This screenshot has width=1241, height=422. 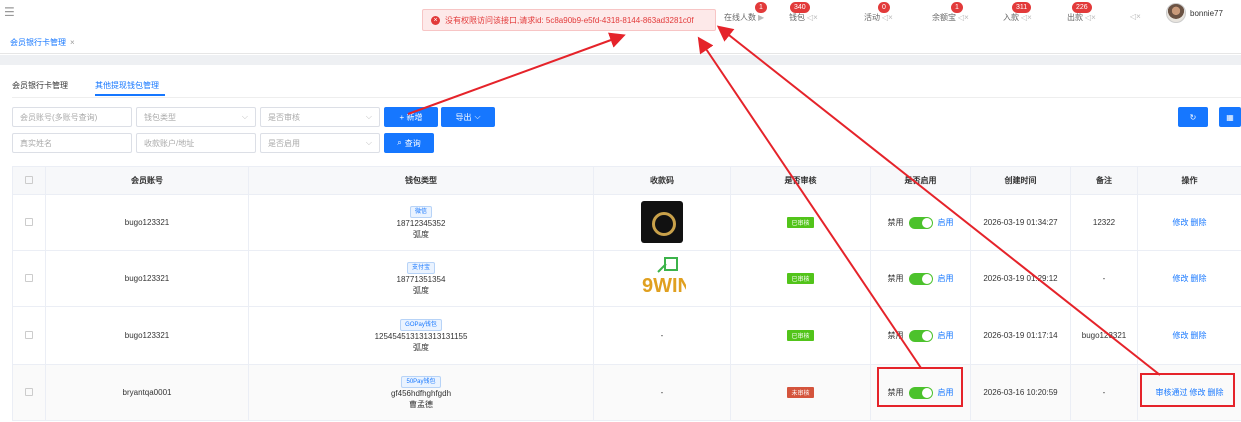 What do you see at coordinates (196, 117) in the screenshot?
I see `wallet-type-select: 钱包类型 ⌵` at bounding box center [196, 117].